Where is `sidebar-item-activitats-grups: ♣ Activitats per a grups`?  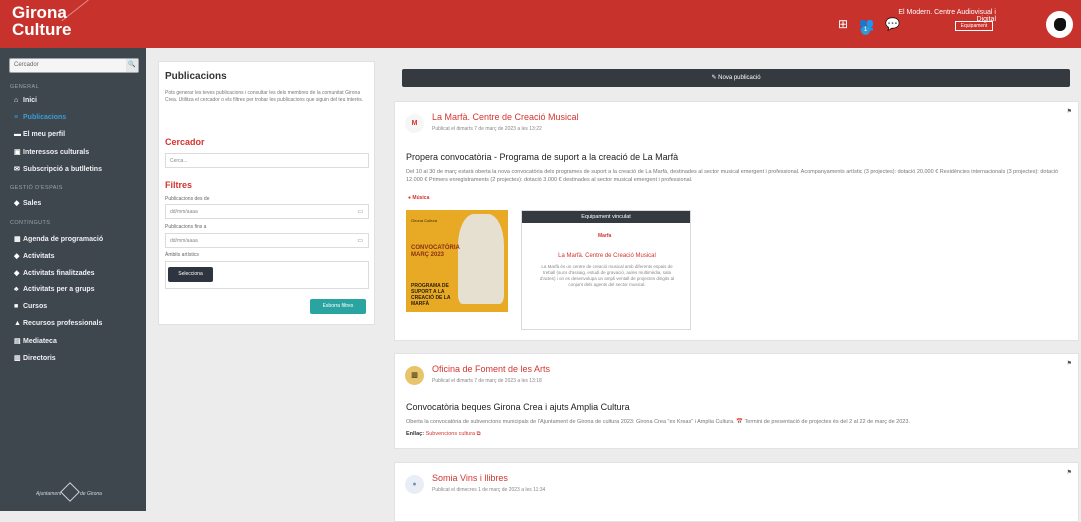 sidebar-item-activitats-grups: ♣ Activitats per a grups is located at coordinates (54, 289).